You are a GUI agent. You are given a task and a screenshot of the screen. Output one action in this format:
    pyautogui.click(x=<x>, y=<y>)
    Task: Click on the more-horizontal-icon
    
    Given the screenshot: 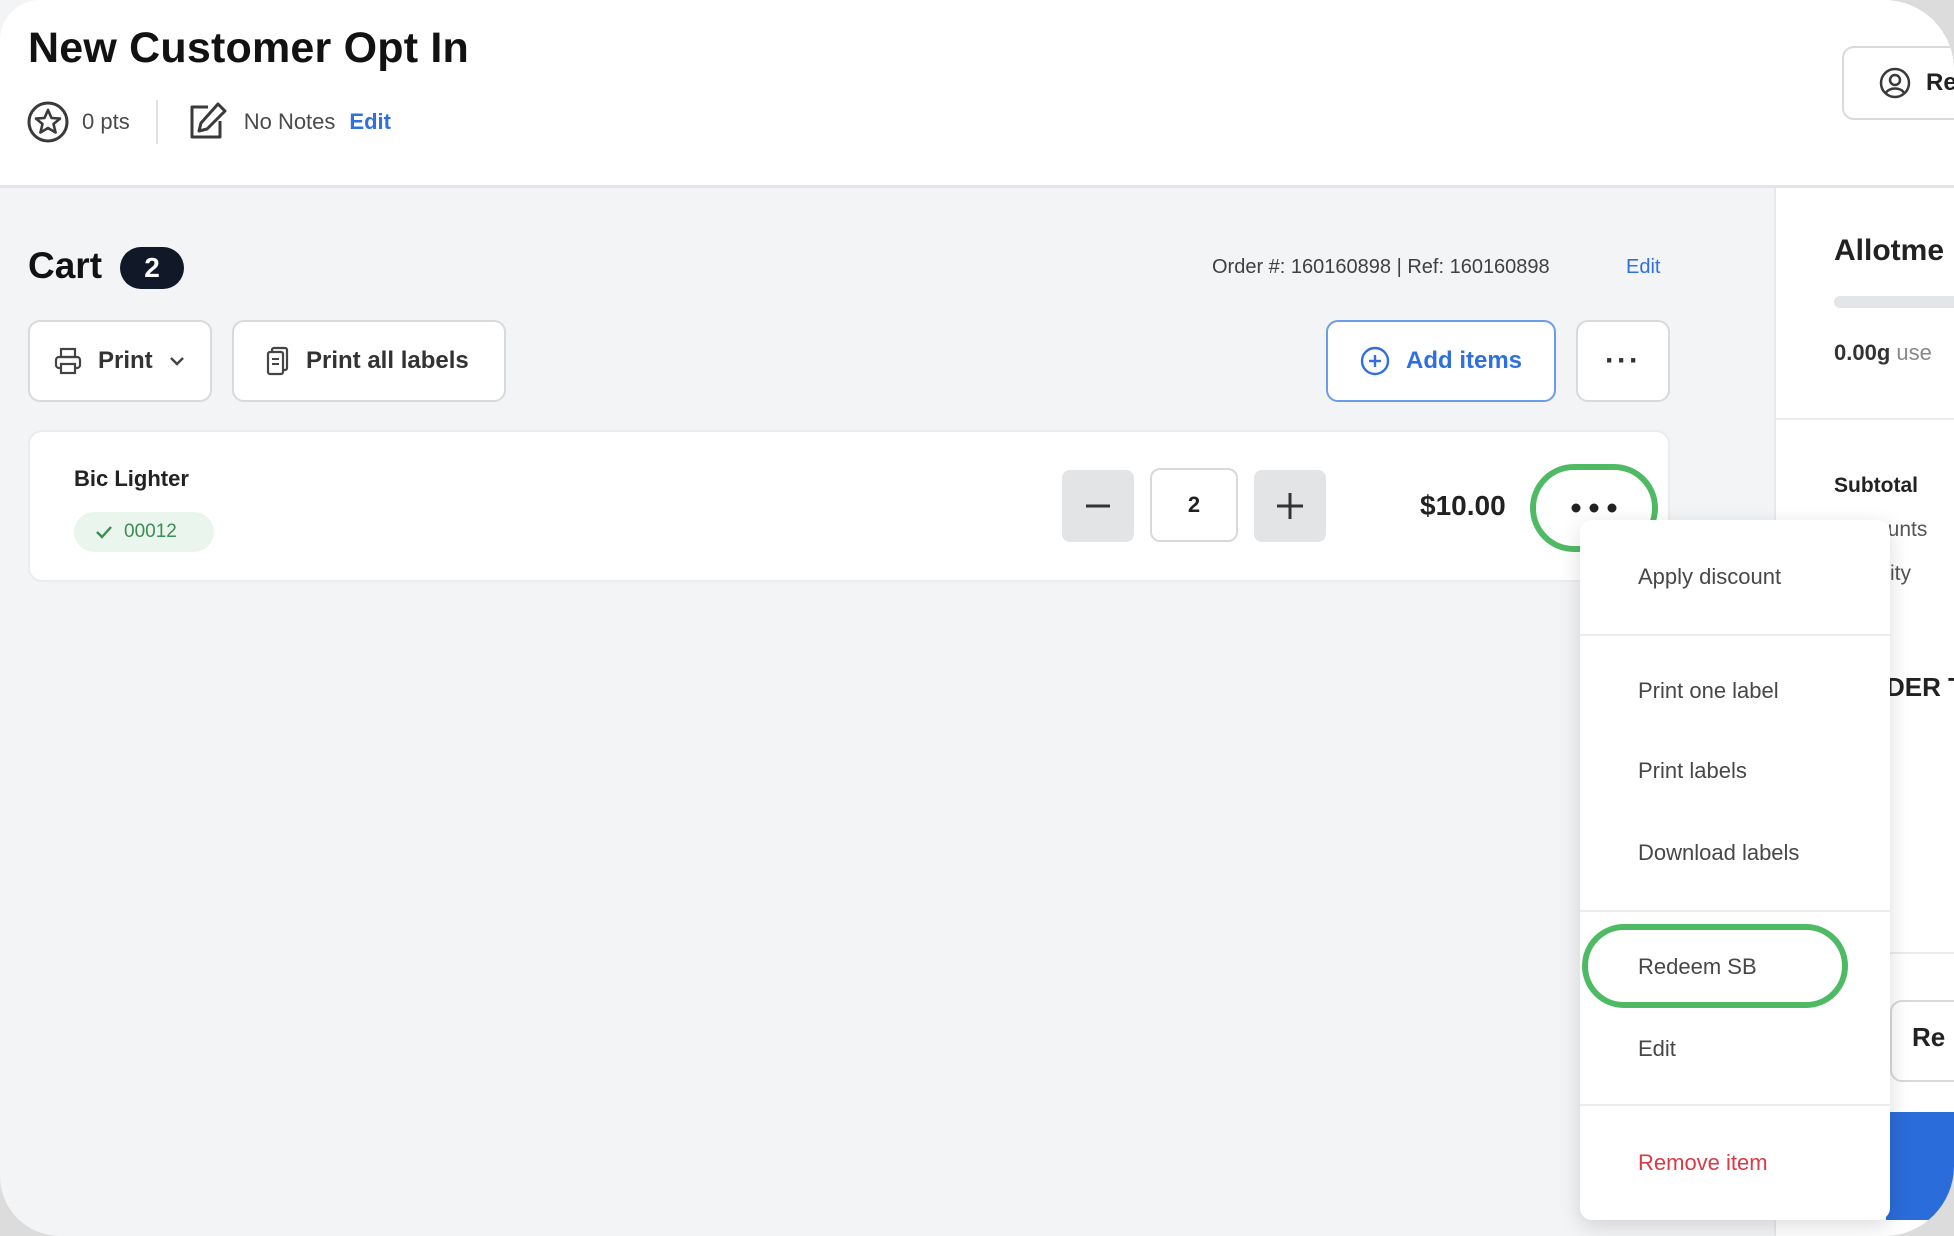 What is the action you would take?
    pyautogui.click(x=1594, y=508)
    